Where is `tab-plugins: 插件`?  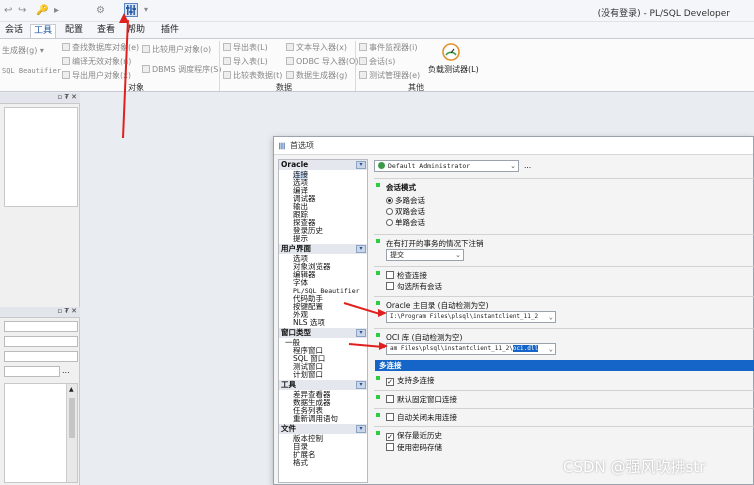
tab-plugins: 插件 is located at coordinates (170, 31).